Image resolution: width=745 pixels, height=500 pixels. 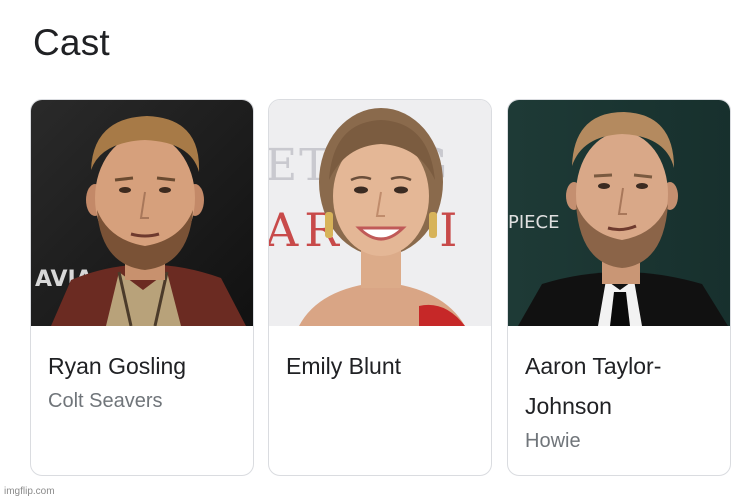 What do you see at coordinates (568, 406) in the screenshot?
I see `actor-name-line2: Johnson` at bounding box center [568, 406].